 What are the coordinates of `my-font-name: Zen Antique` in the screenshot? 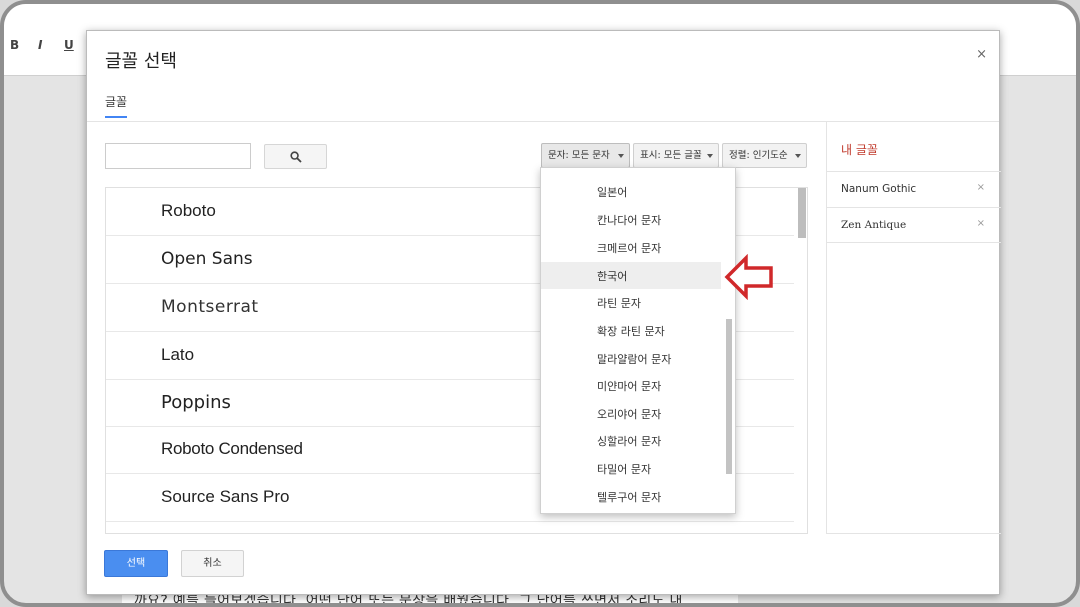 It's located at (874, 225).